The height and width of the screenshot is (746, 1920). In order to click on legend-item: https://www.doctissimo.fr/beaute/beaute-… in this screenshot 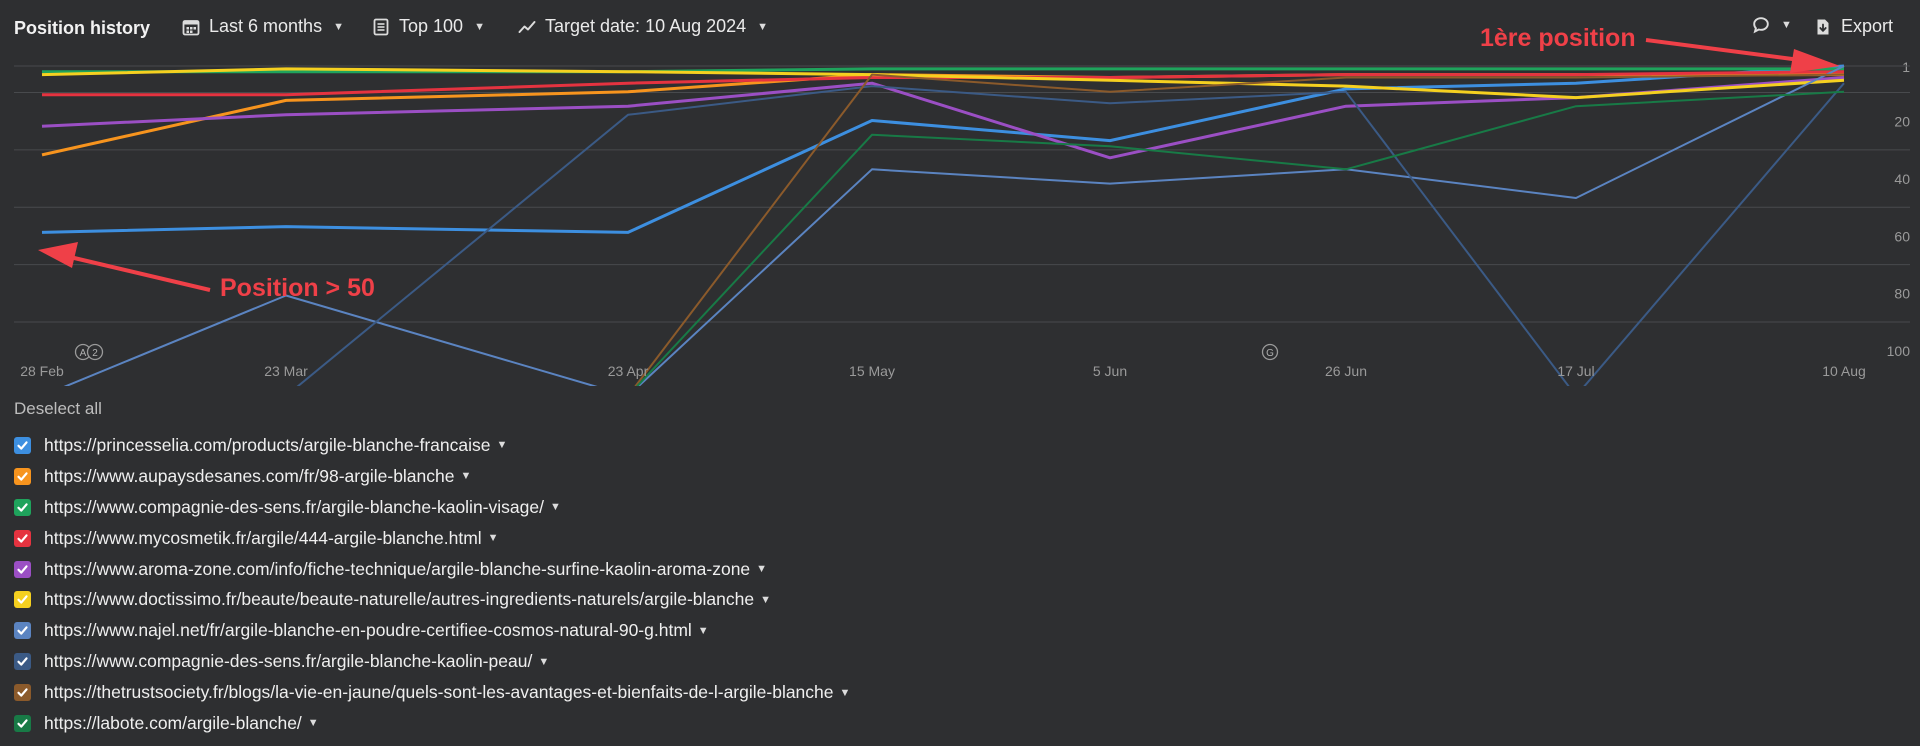, I will do `click(432, 599)`.